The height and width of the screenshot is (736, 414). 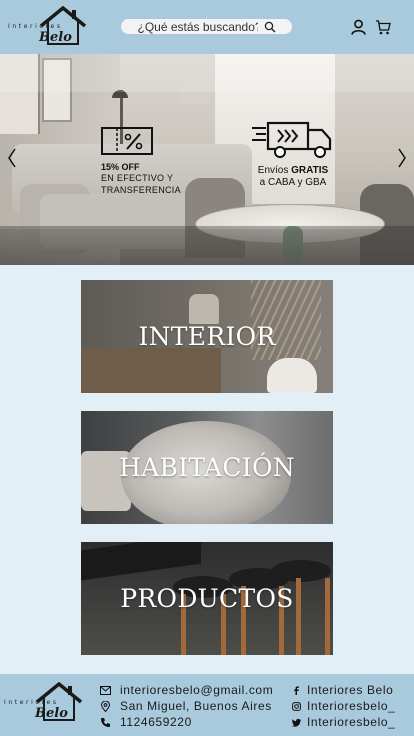 What do you see at coordinates (270, 27) in the screenshot?
I see `search-icon` at bounding box center [270, 27].